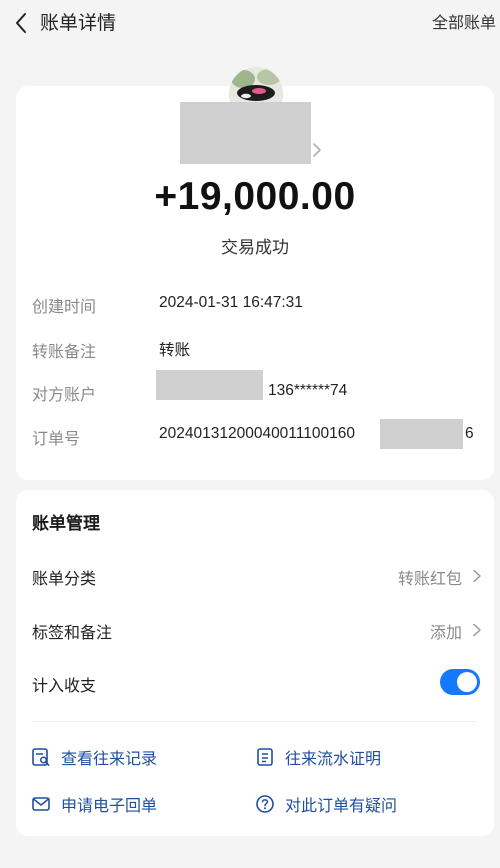 The image size is (500, 868). What do you see at coordinates (464, 23) in the screenshot?
I see `all-bills-link: 全部账单` at bounding box center [464, 23].